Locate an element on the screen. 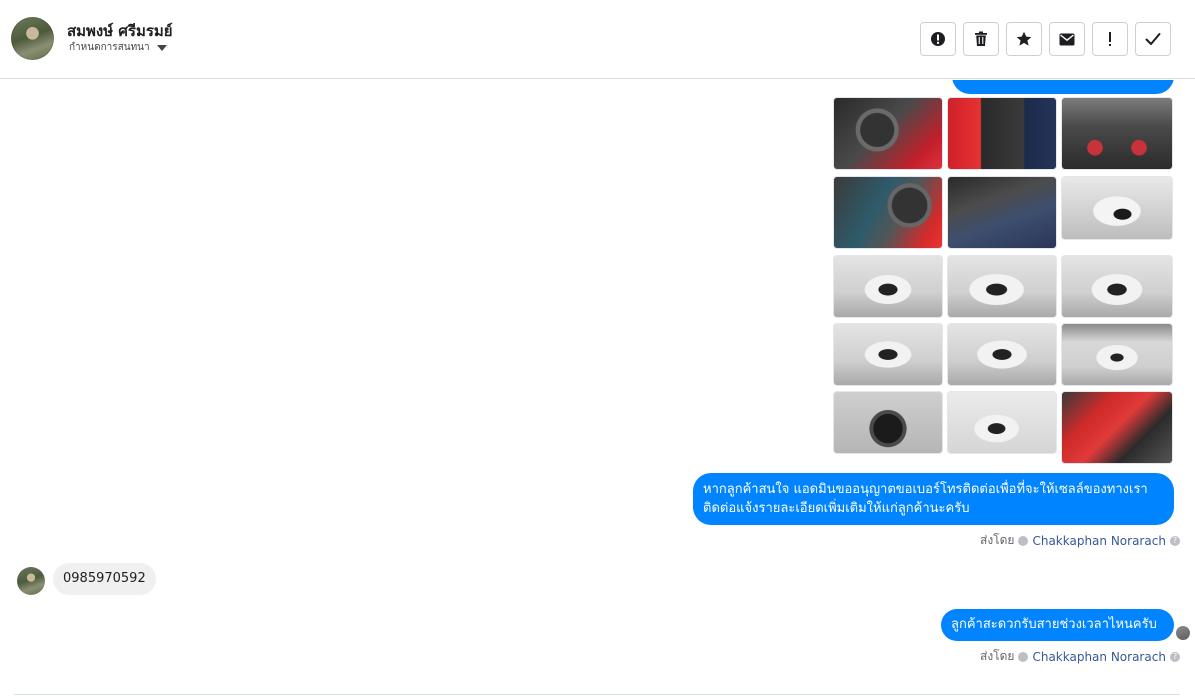 The height and width of the screenshot is (696, 1195). unread-button is located at coordinates (1067, 39).